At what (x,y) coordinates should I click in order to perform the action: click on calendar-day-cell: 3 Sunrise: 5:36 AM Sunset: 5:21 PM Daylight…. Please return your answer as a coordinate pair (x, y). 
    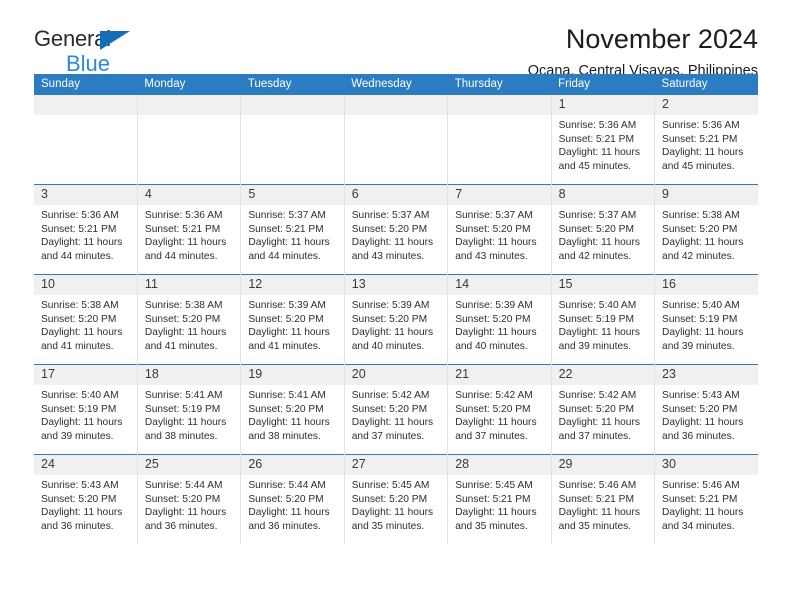
    Looking at the image, I should click on (86, 229).